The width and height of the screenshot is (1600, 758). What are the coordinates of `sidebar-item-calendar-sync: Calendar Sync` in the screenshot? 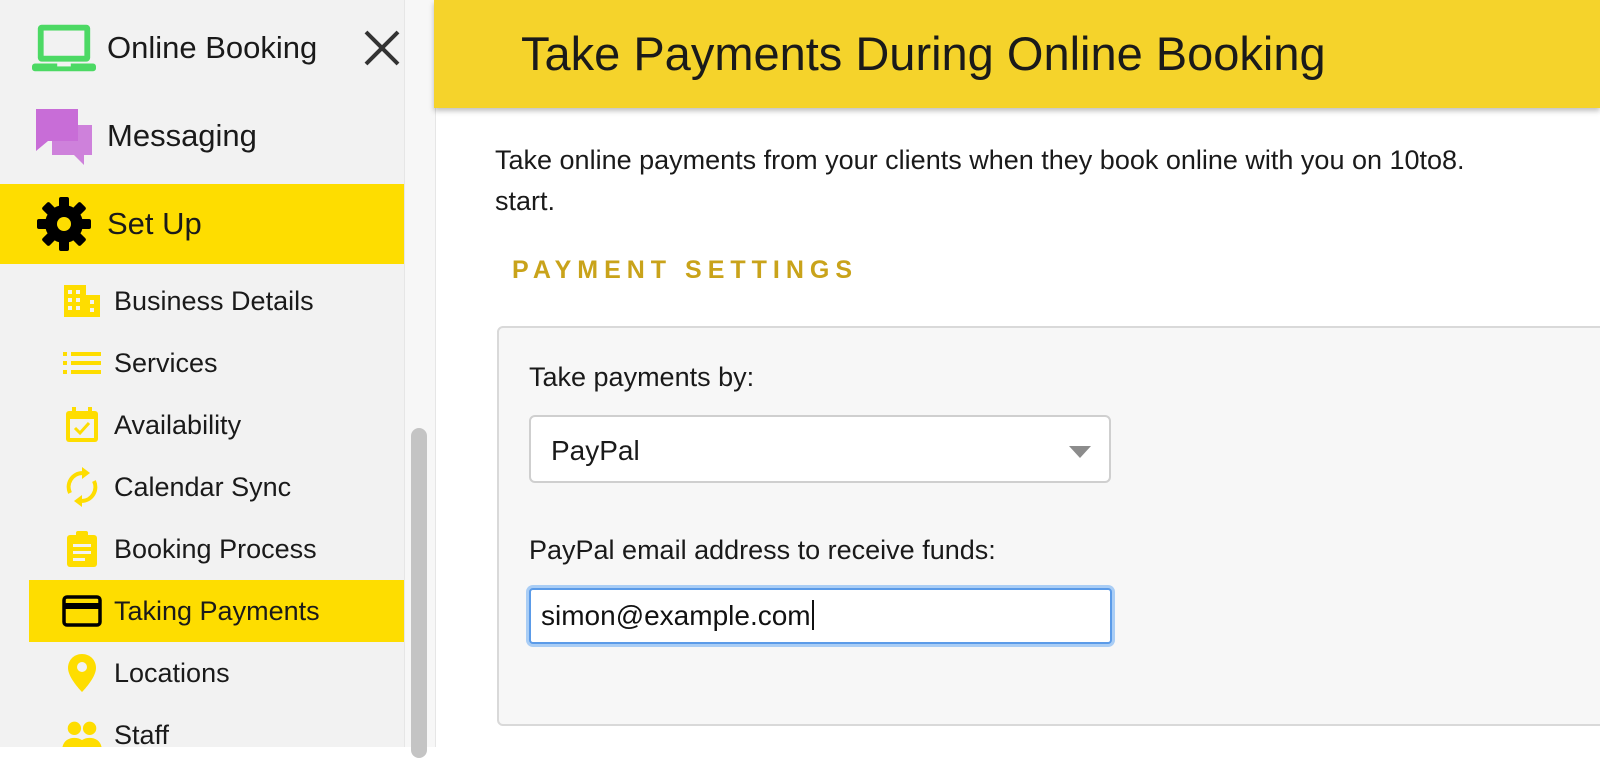 It's located at (216, 487).